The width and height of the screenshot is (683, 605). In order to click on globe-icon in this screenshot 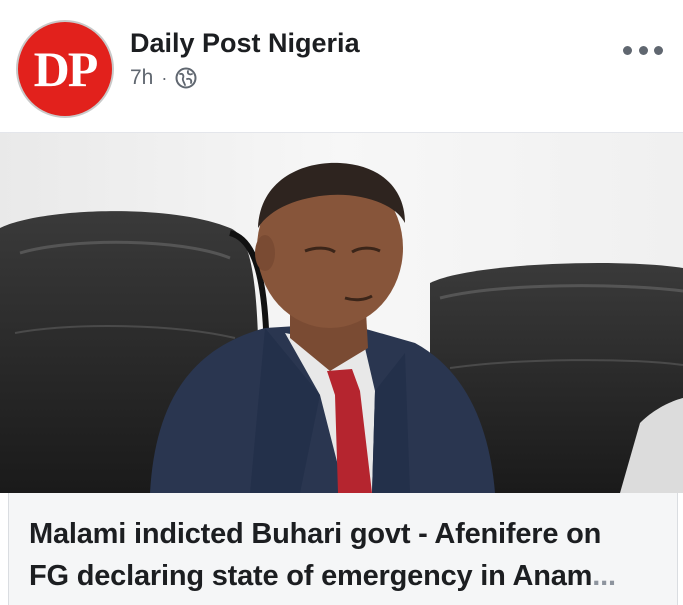, I will do `click(186, 78)`.